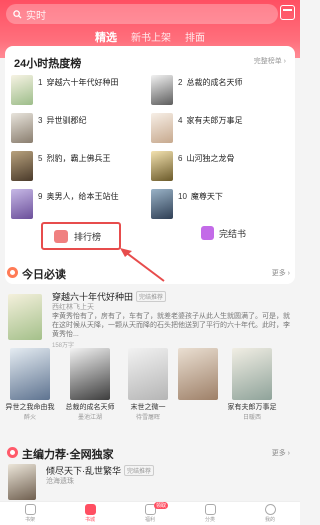  Describe the element at coordinates (207, 233) in the screenshot. I see `book-icon` at that location.